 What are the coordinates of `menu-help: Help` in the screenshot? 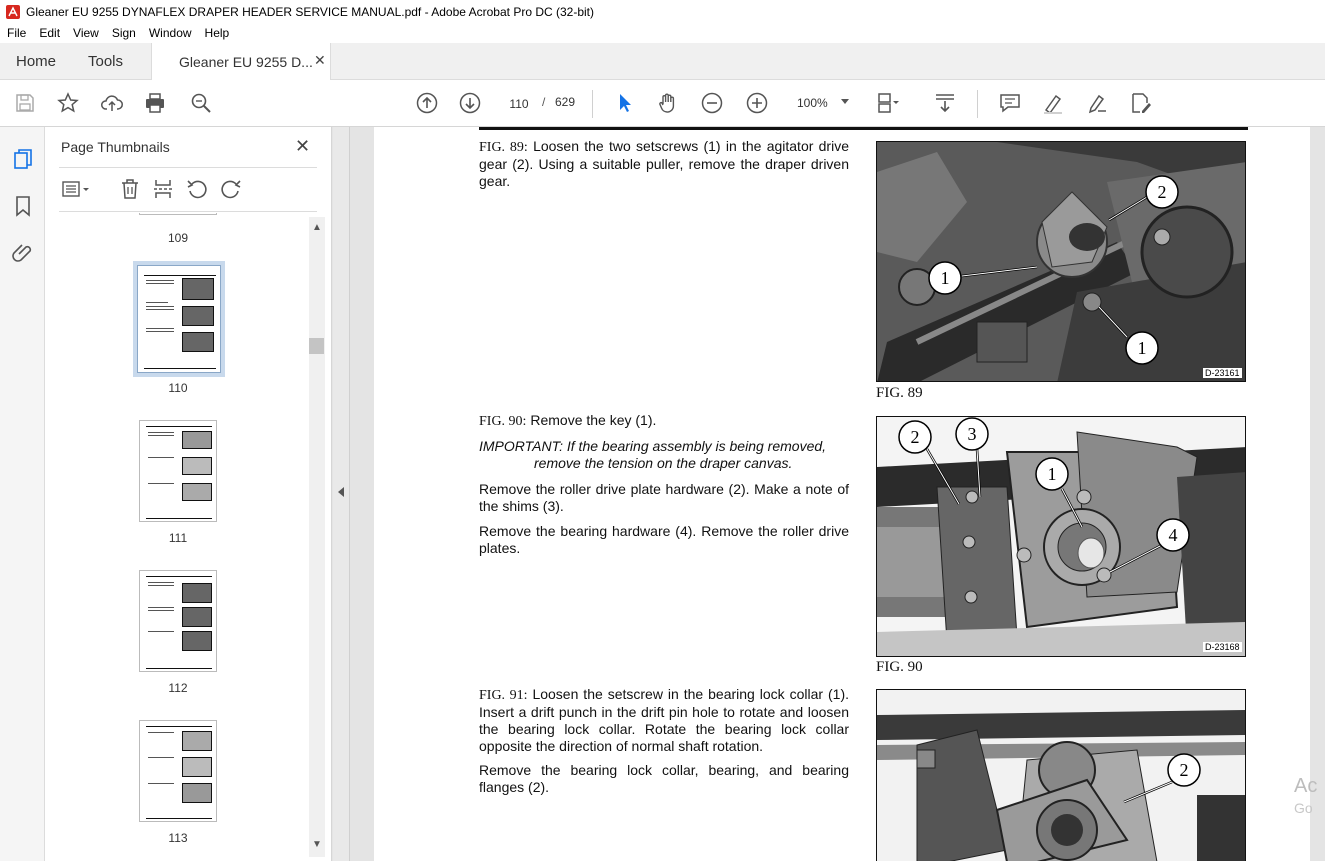 It's located at (217, 33).